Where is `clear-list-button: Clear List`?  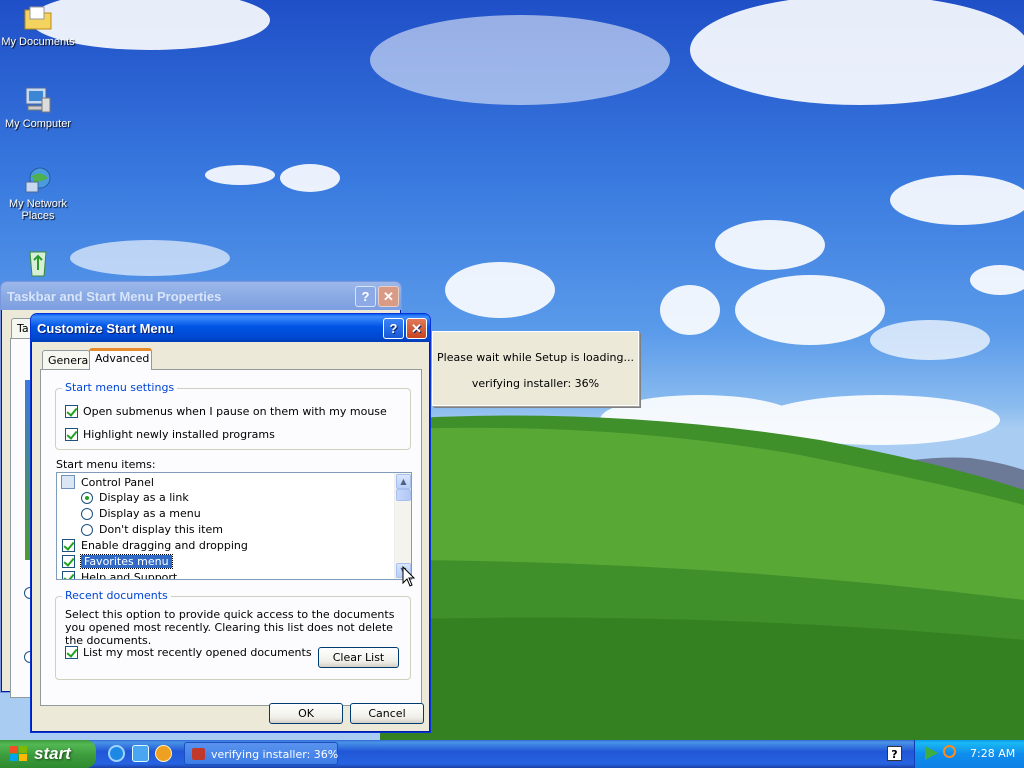 clear-list-button: Clear List is located at coordinates (358, 657).